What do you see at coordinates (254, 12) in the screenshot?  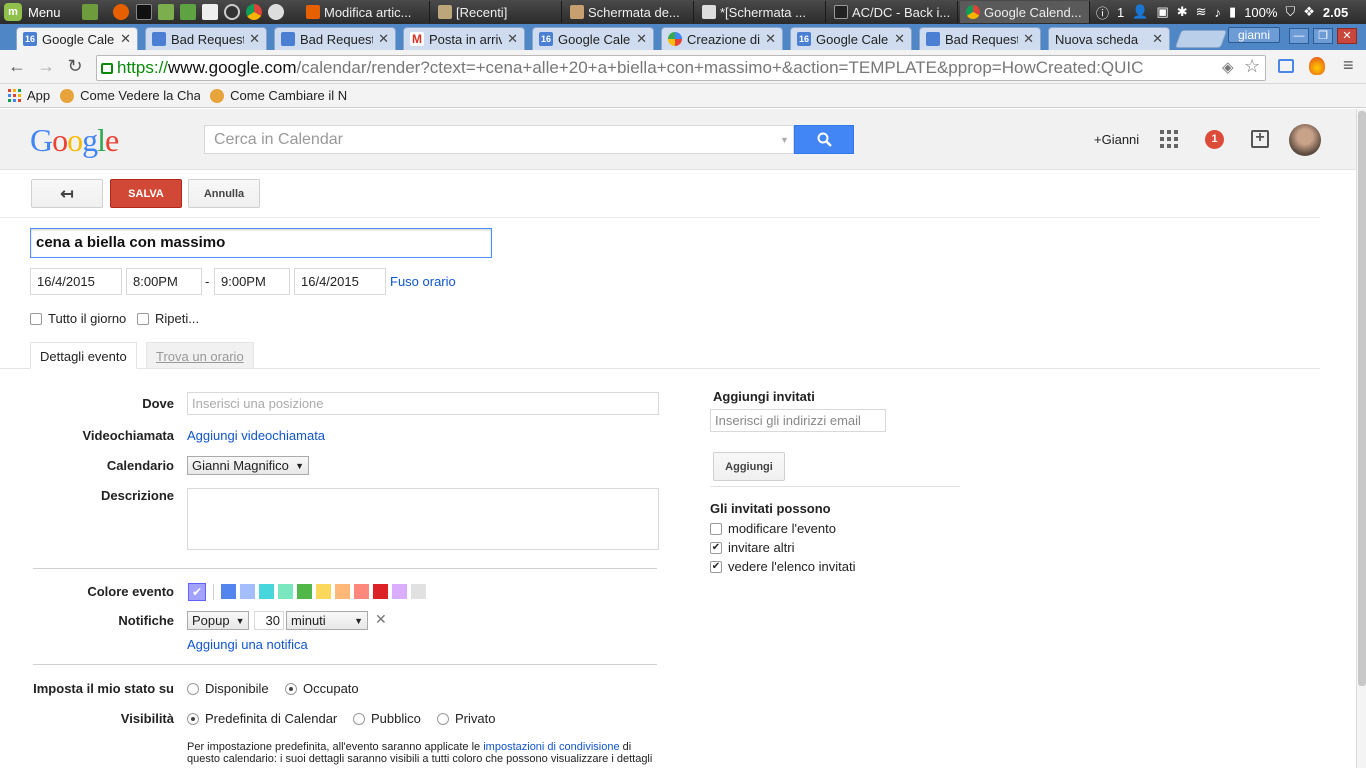 I see `chrome-launcher-icon` at bounding box center [254, 12].